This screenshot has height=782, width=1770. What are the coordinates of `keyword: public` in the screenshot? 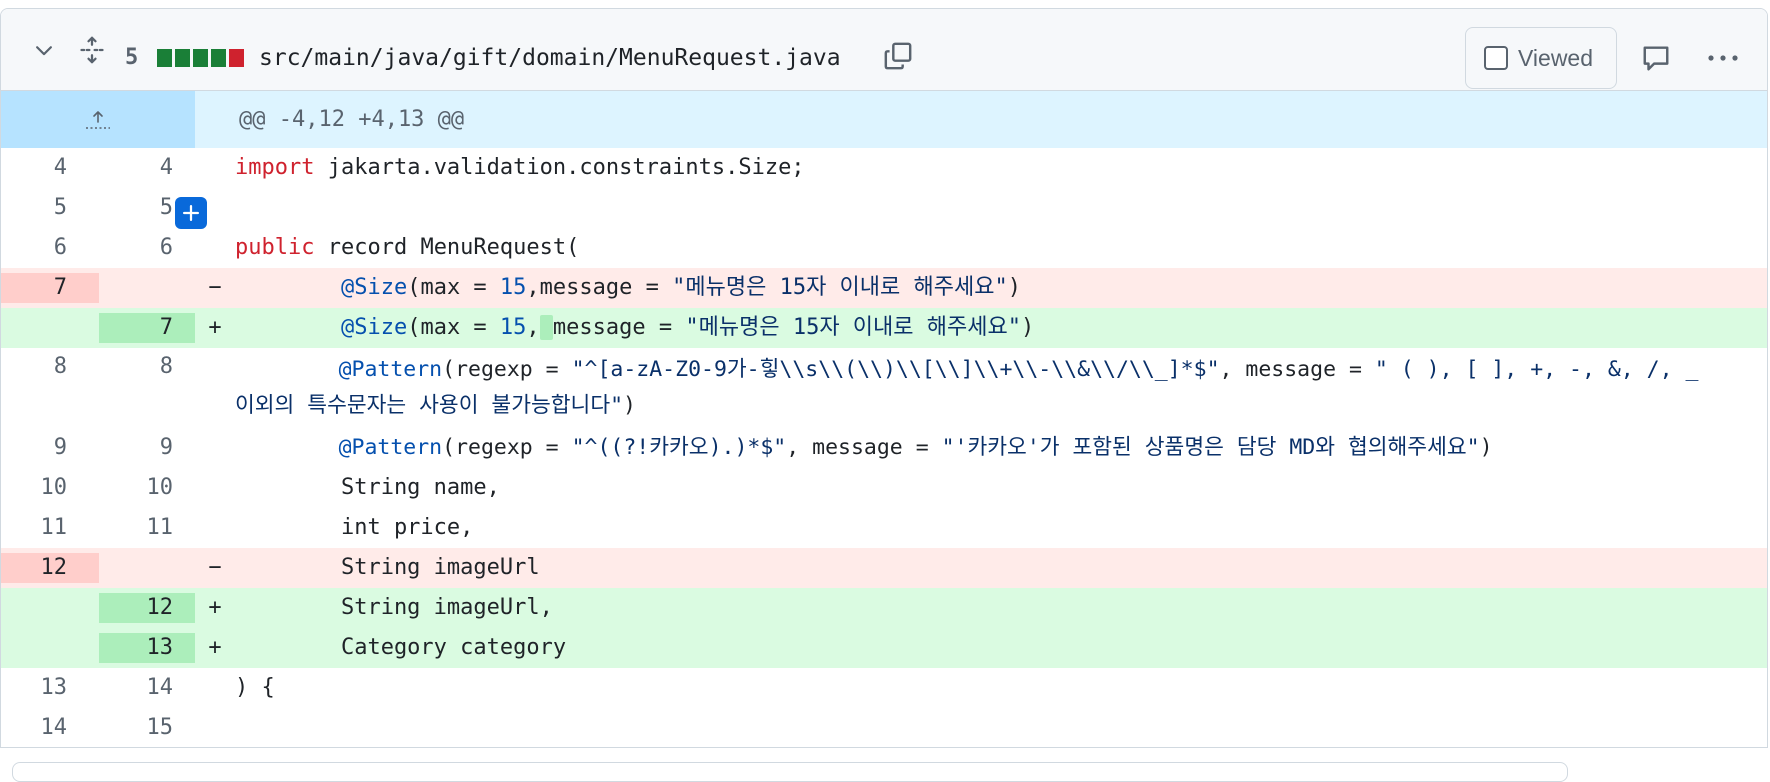 It's located at (275, 247).